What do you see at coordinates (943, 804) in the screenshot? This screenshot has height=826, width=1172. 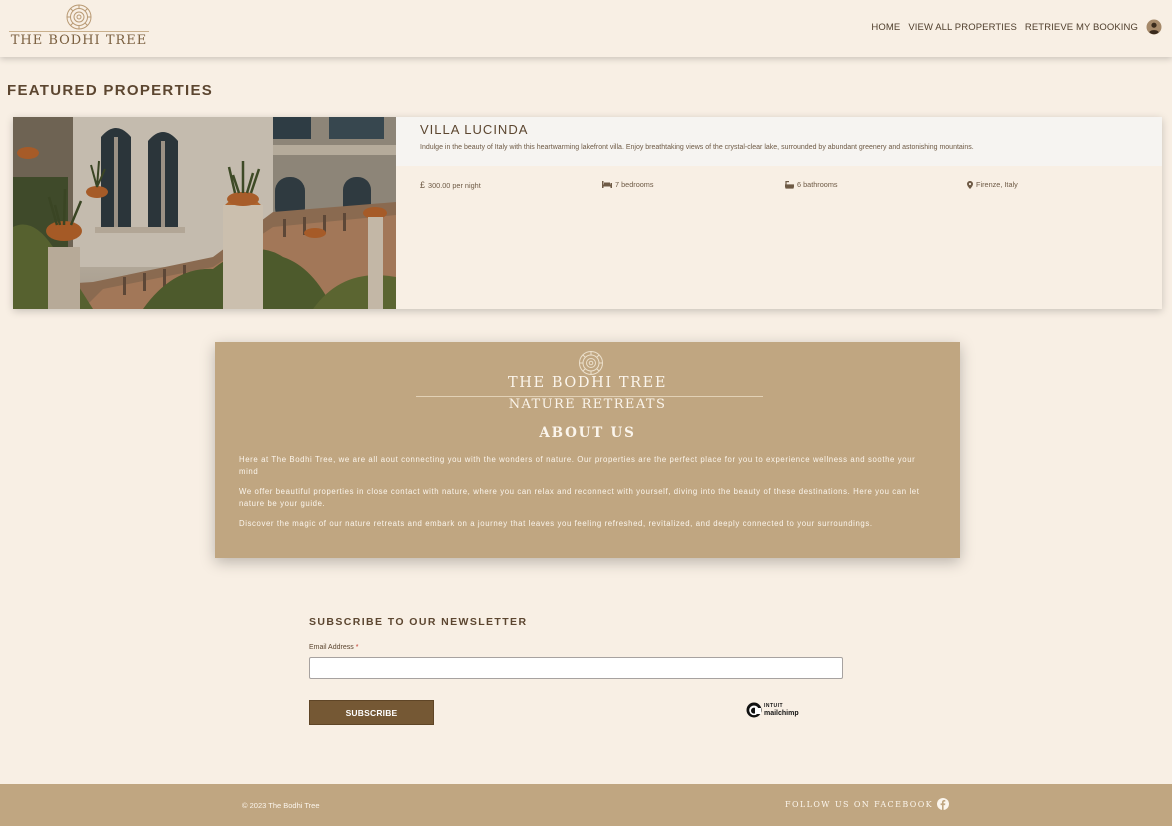 I see `facebook-icon` at bounding box center [943, 804].